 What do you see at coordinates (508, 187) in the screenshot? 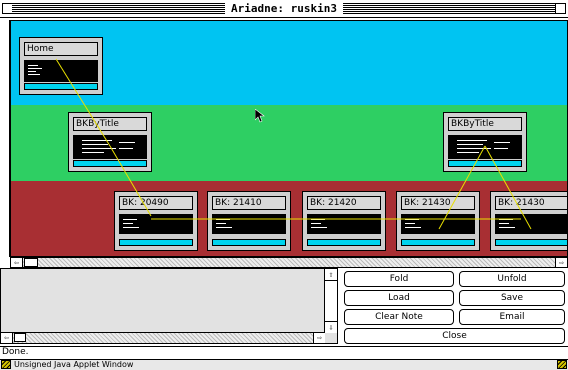
I see `link-bkbytitle2-21430b` at bounding box center [508, 187].